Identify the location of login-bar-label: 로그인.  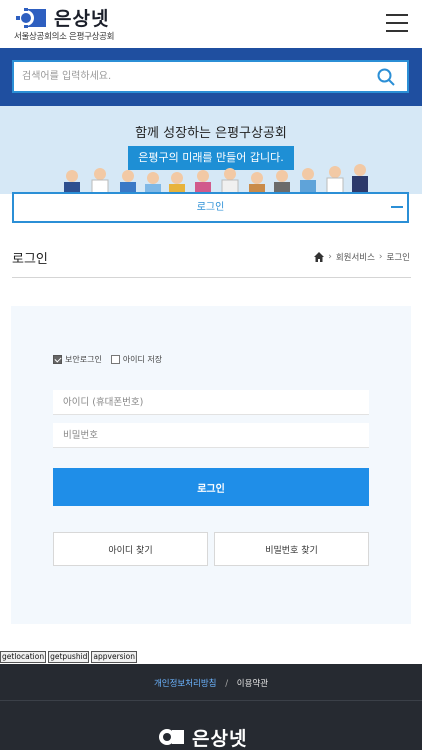
(210, 207).